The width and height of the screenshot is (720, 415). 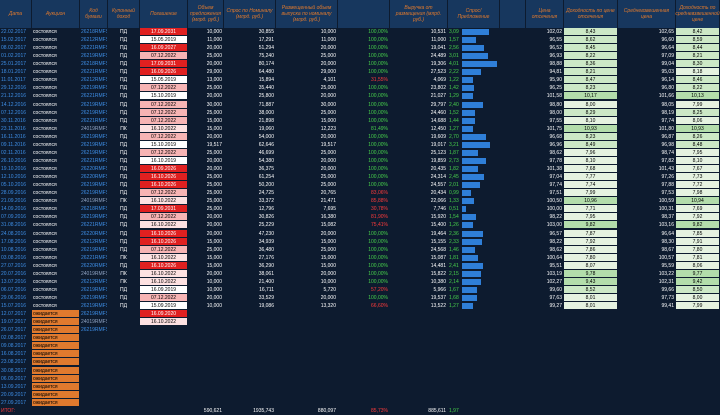 What do you see at coordinates (16, 322) in the screenshot?
I see `date-cell: 19.07.2017` at bounding box center [16, 322].